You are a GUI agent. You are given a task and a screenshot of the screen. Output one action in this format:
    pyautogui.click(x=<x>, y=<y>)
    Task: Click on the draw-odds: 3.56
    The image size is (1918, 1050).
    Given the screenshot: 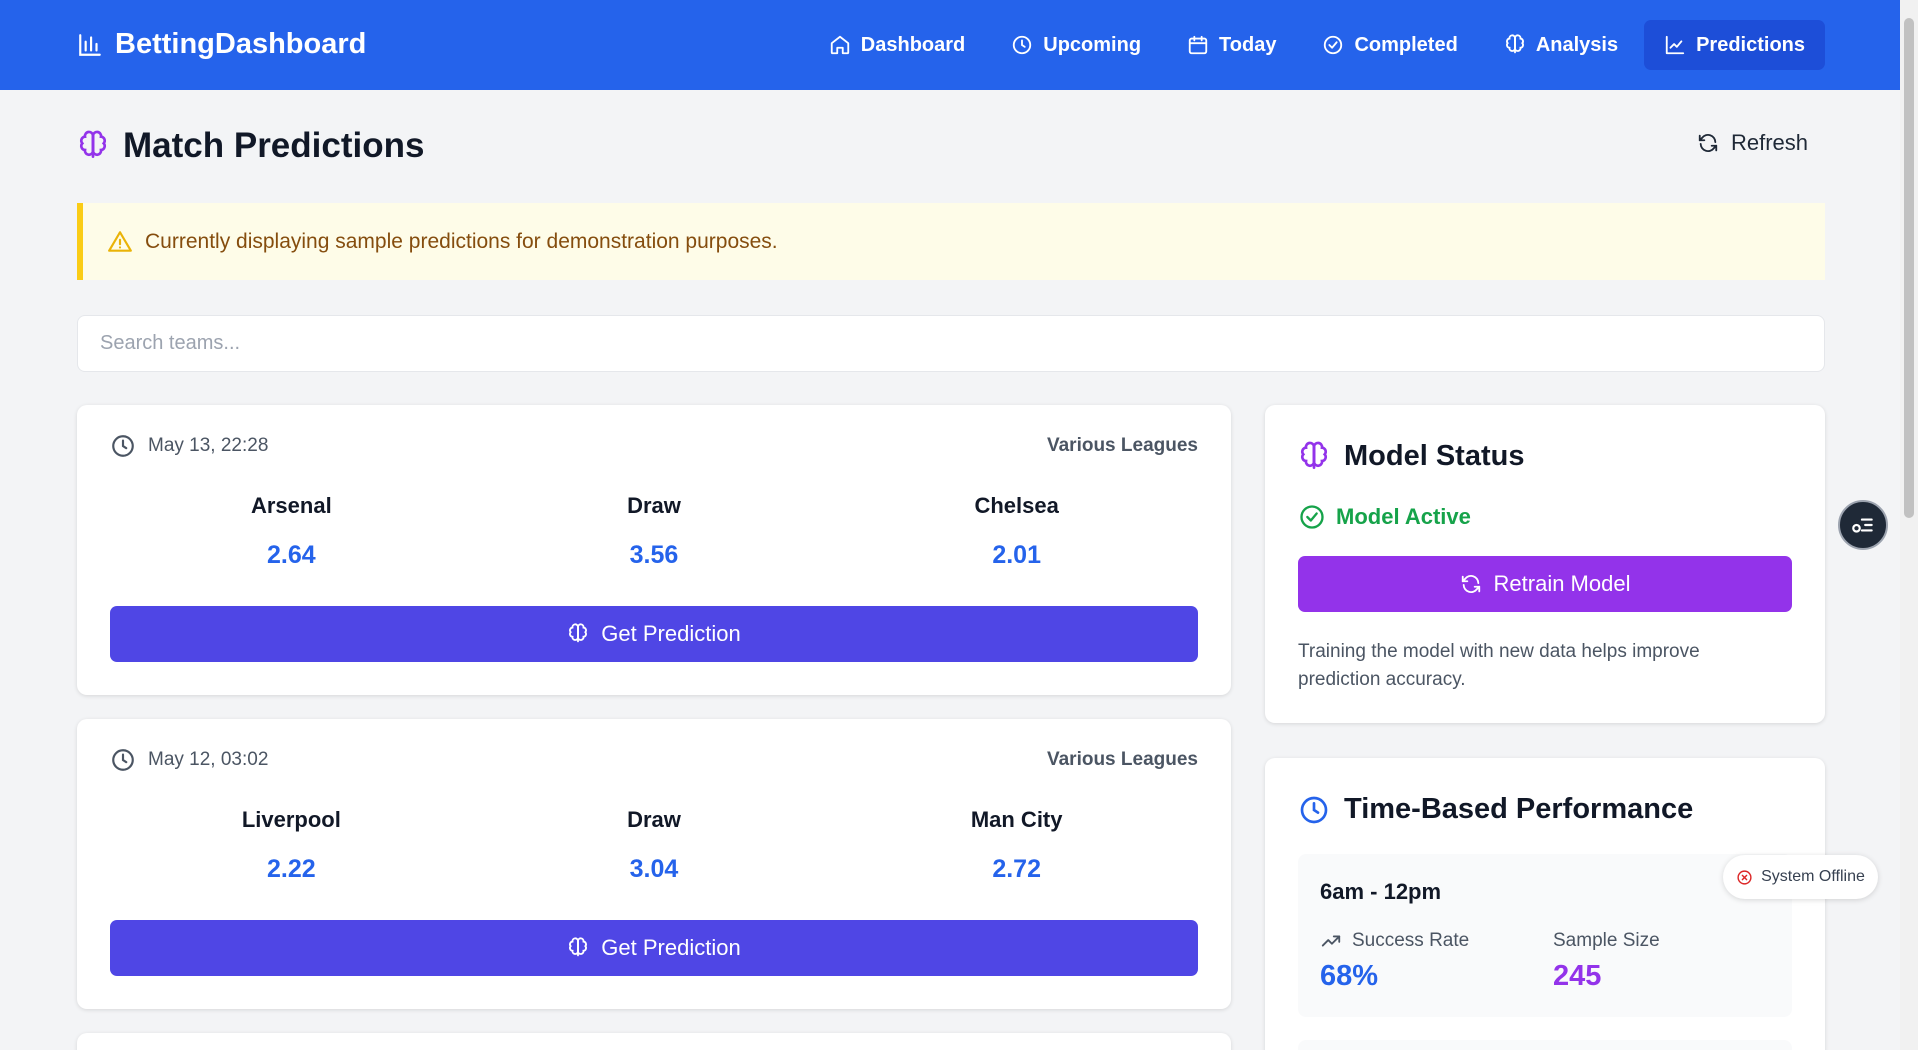 What is the action you would take?
    pyautogui.click(x=654, y=555)
    